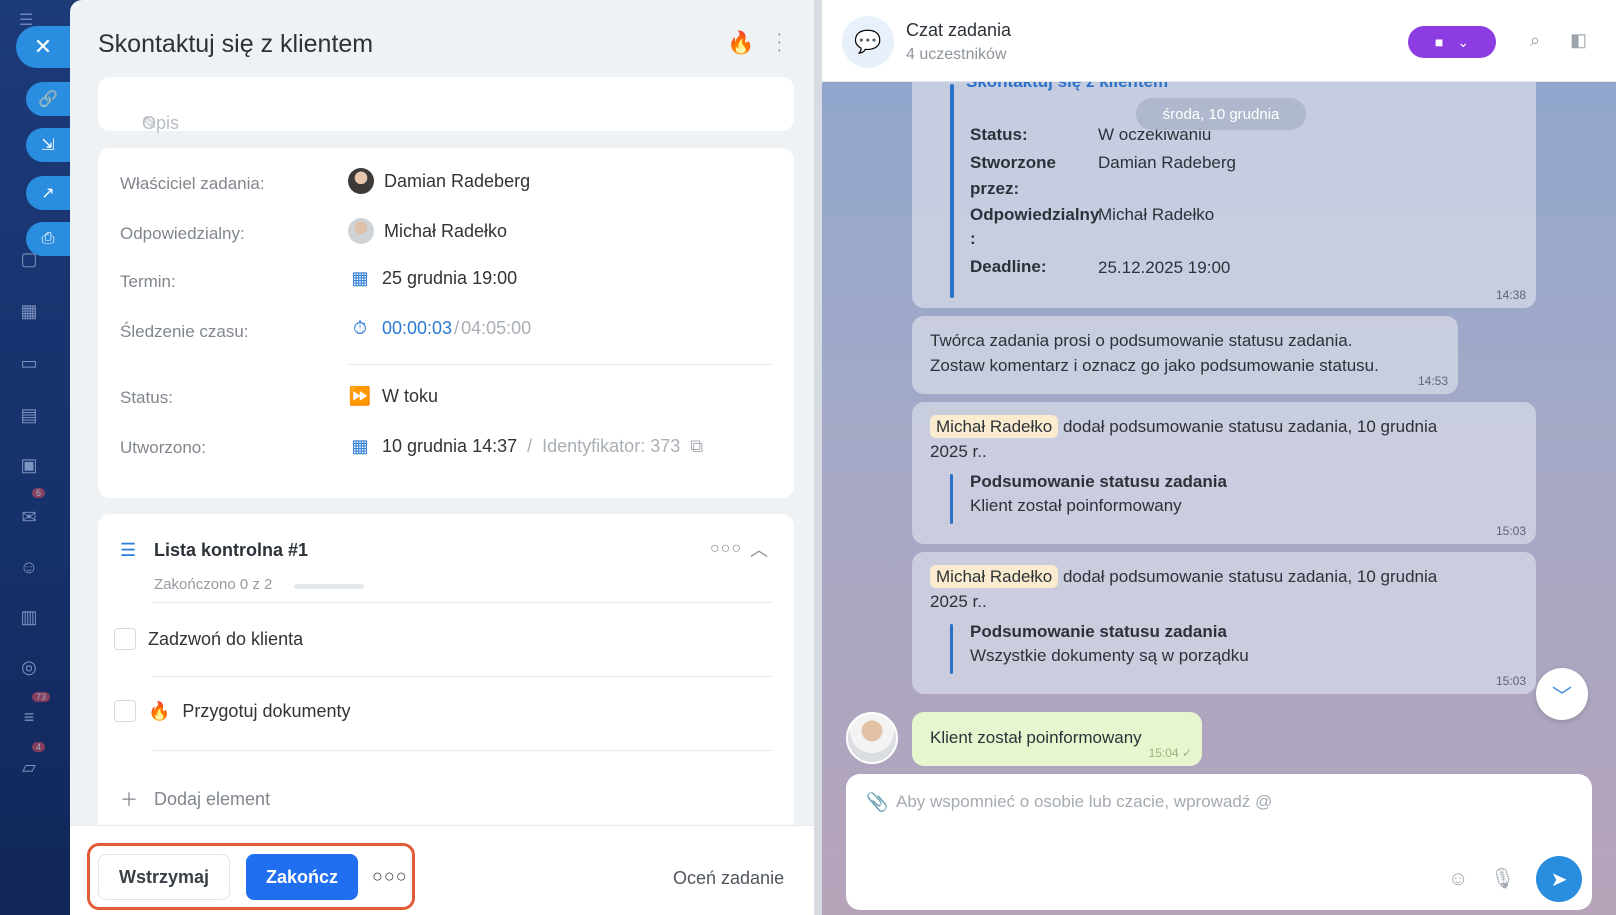 Image resolution: width=1616 pixels, height=915 pixels. I want to click on print-button: ⎙, so click(48, 239).